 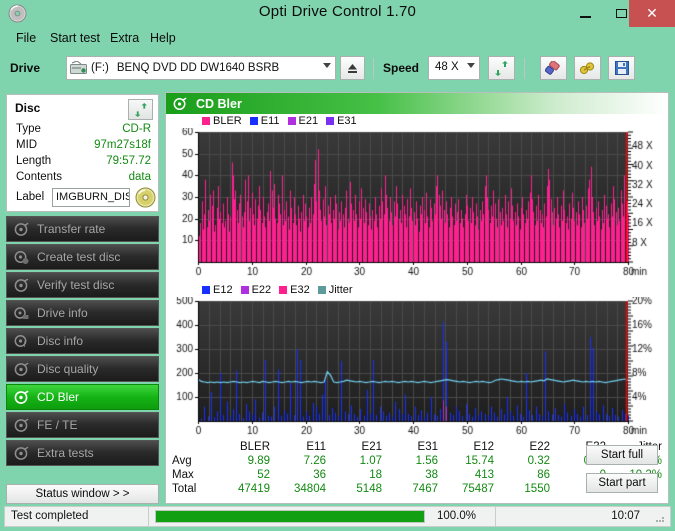 I want to click on drive-label: Drive, so click(x=25, y=68).